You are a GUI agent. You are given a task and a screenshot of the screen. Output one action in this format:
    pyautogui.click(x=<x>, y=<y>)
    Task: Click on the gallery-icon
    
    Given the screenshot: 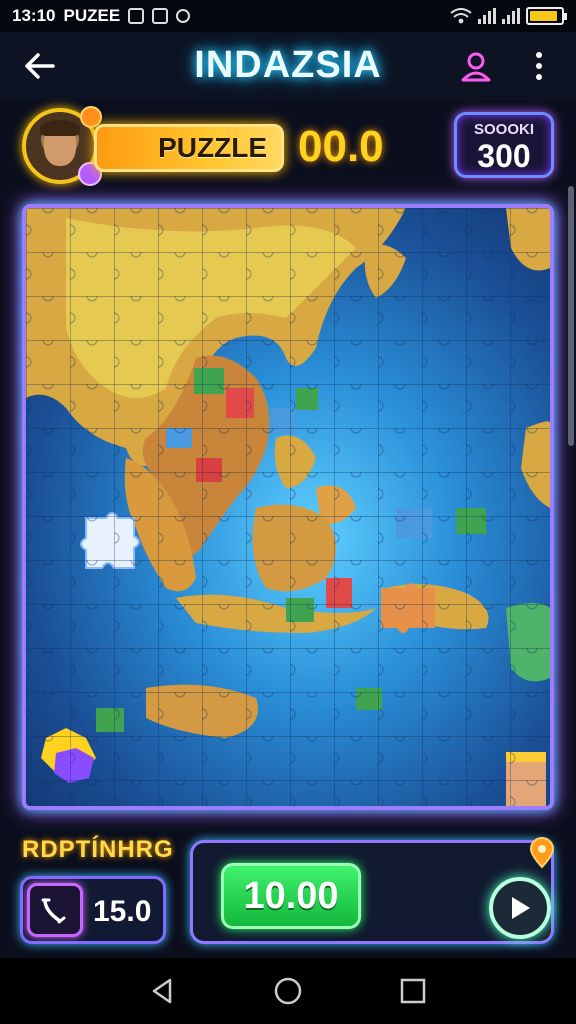 What is the action you would take?
    pyautogui.click(x=136, y=16)
    